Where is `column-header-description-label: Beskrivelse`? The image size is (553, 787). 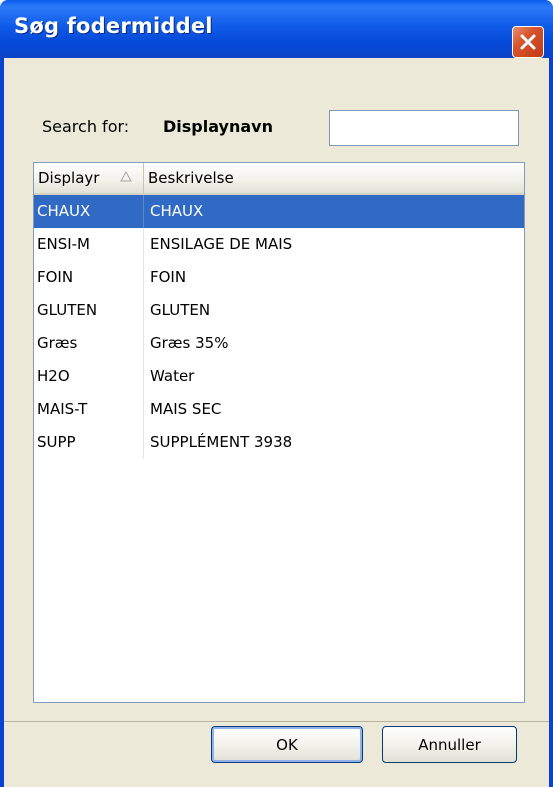
column-header-description-label: Beskrivelse is located at coordinates (191, 178).